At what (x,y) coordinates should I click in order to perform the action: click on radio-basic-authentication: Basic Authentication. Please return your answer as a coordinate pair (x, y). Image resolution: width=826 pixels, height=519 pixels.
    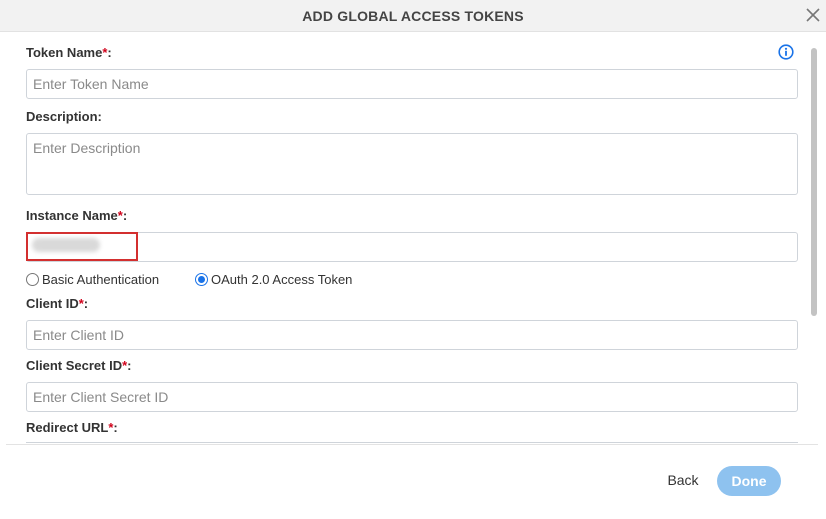
    Looking at the image, I should click on (92, 279).